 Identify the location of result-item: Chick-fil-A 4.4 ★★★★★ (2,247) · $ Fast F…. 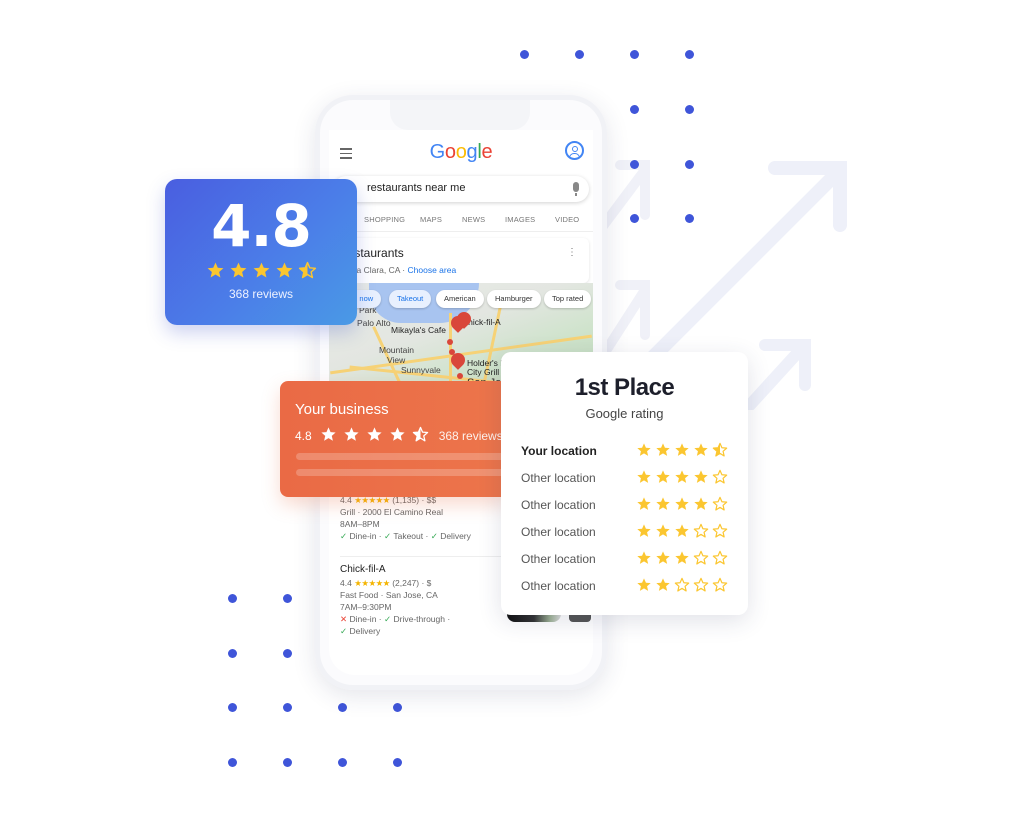
(395, 600).